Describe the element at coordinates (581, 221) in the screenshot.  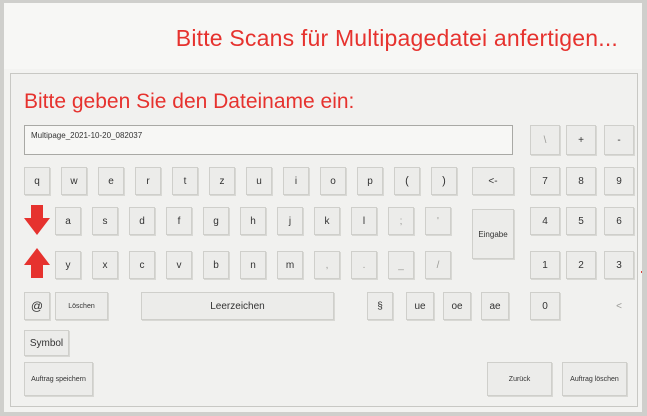
I see `key-5: 5` at that location.